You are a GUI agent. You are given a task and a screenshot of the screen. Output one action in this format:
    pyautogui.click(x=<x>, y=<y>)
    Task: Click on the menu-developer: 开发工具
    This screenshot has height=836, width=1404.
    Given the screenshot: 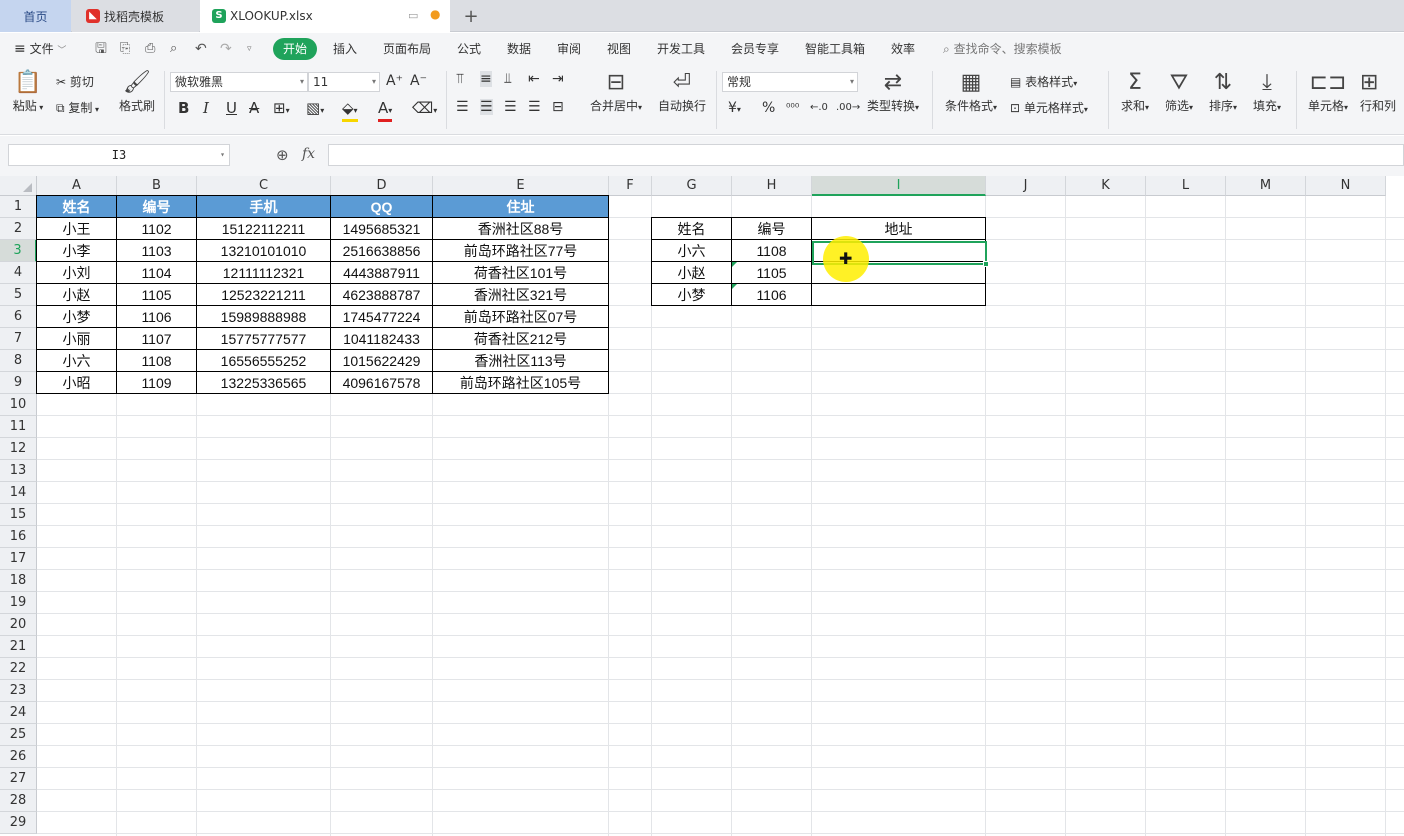 What is the action you would take?
    pyautogui.click(x=681, y=49)
    